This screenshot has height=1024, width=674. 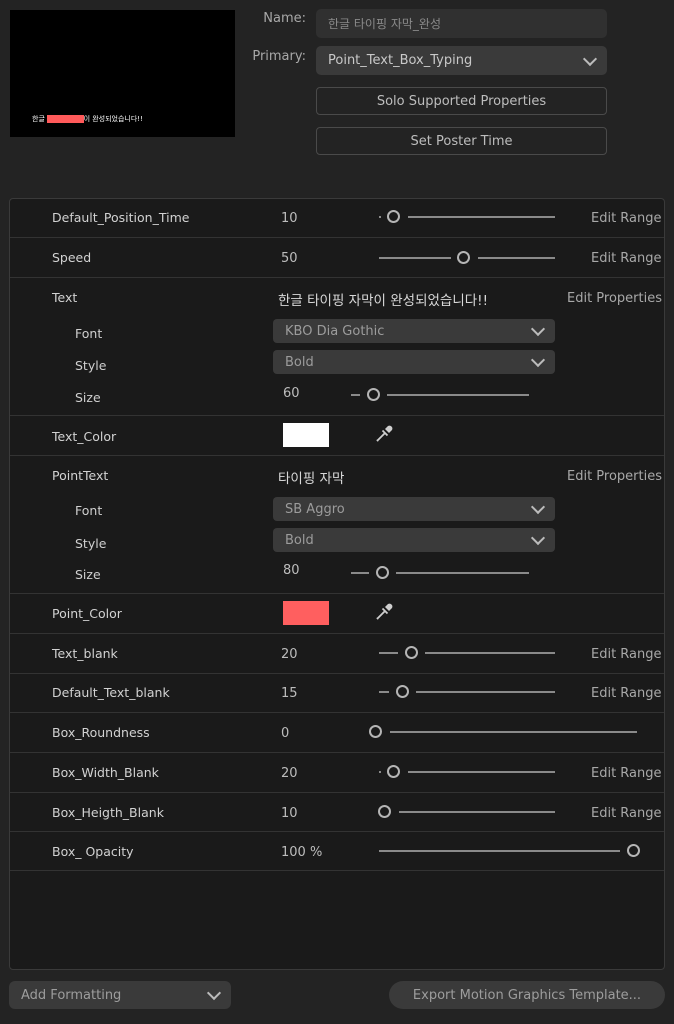 What do you see at coordinates (393, 771) in the screenshot?
I see `box-width-blank-slider-knob` at bounding box center [393, 771].